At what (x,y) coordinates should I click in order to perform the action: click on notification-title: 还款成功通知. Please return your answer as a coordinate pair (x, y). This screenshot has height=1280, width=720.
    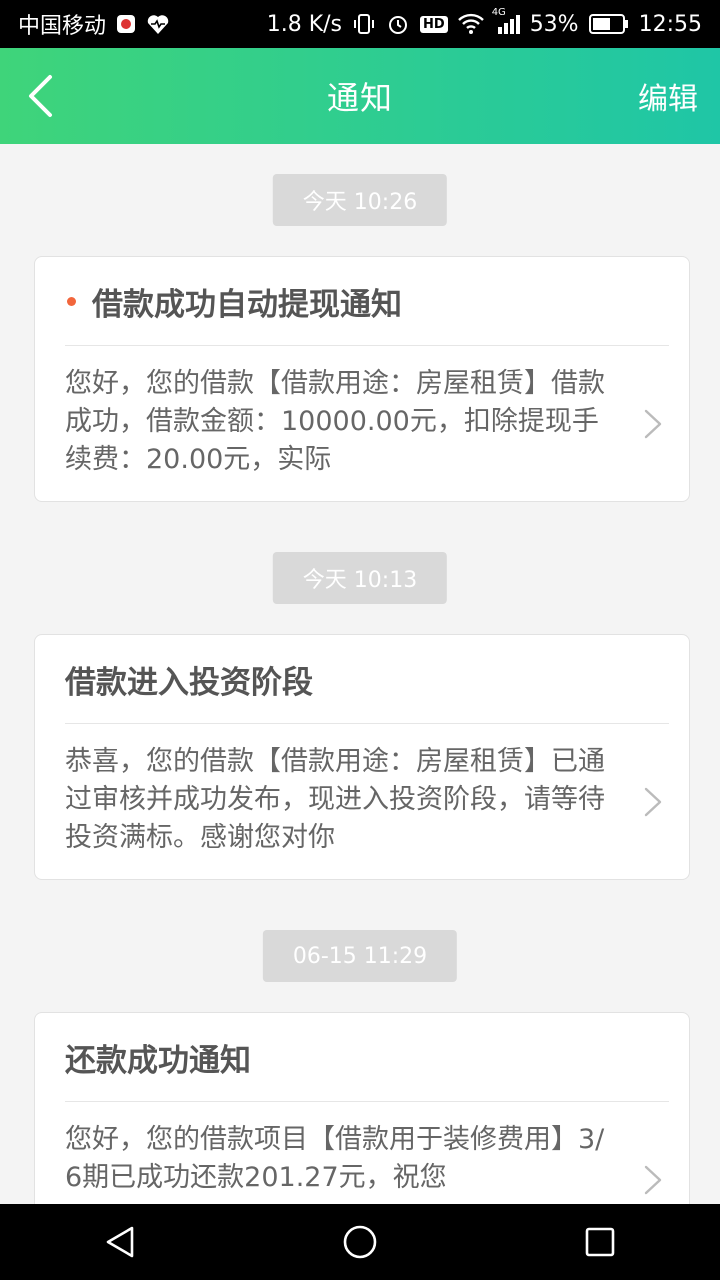
    Looking at the image, I should click on (158, 1060).